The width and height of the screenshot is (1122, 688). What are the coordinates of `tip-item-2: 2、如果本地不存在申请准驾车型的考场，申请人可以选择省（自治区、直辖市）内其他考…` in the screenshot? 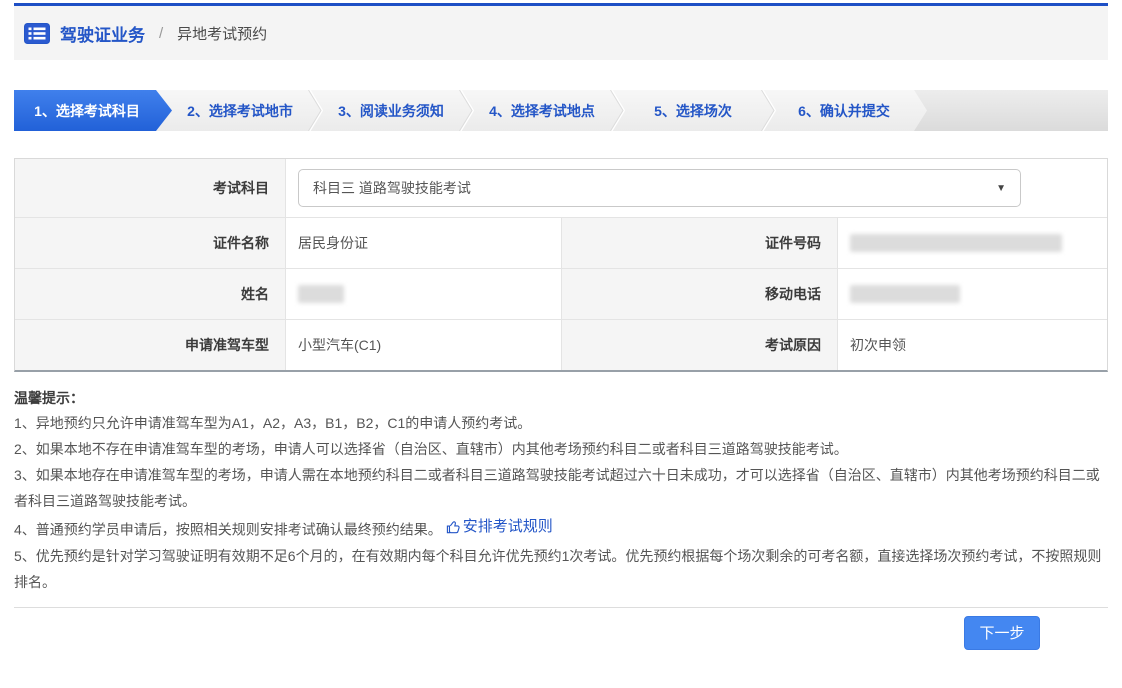 It's located at (431, 449).